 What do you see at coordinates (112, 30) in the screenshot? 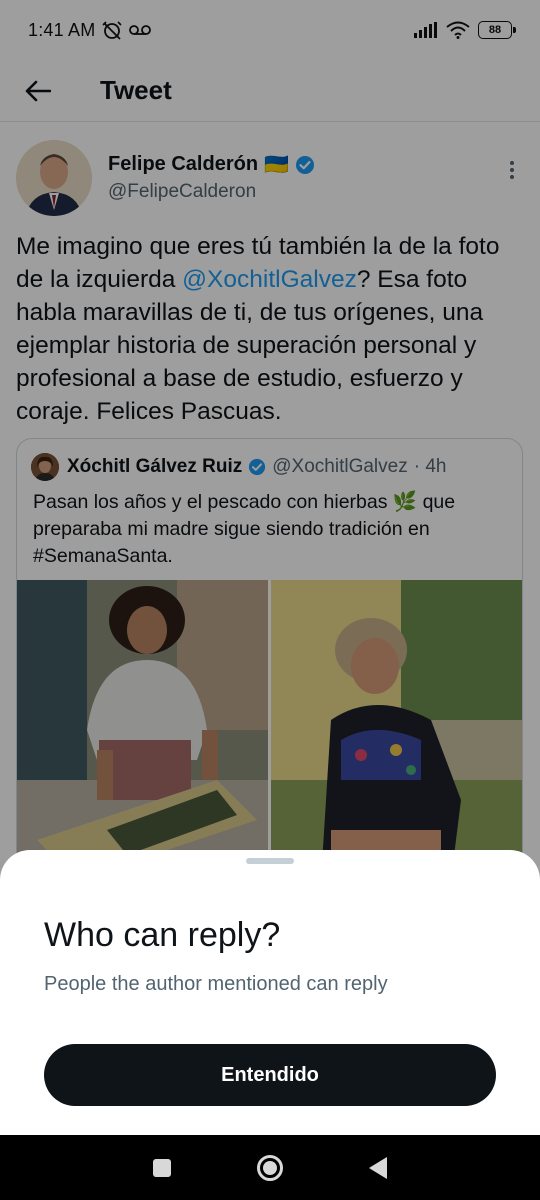
I see `alarm-off-icon` at bounding box center [112, 30].